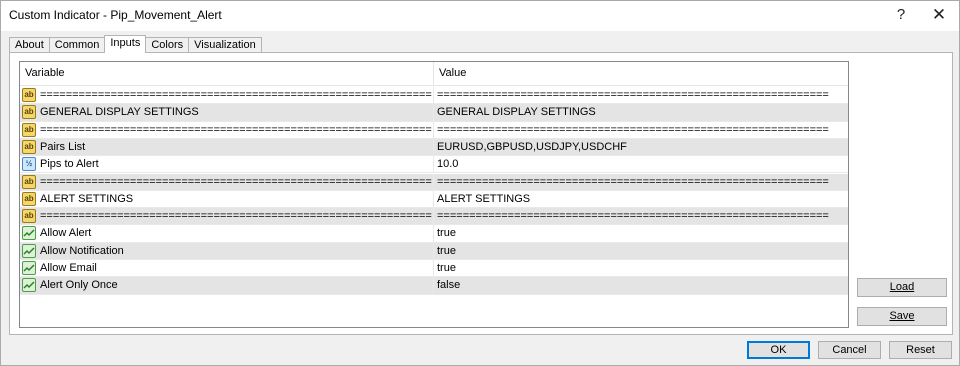  Describe the element at coordinates (42, 74) in the screenshot. I see `column-header-variable: Variable` at that location.